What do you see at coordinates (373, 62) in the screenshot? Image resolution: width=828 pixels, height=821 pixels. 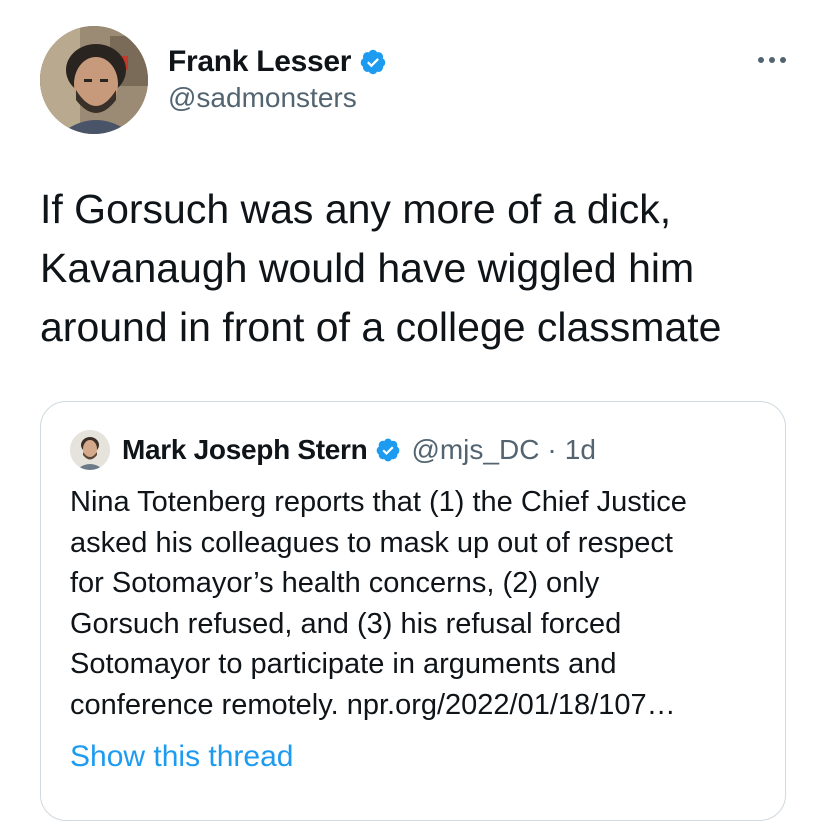 I see `verified-badge-icon` at bounding box center [373, 62].